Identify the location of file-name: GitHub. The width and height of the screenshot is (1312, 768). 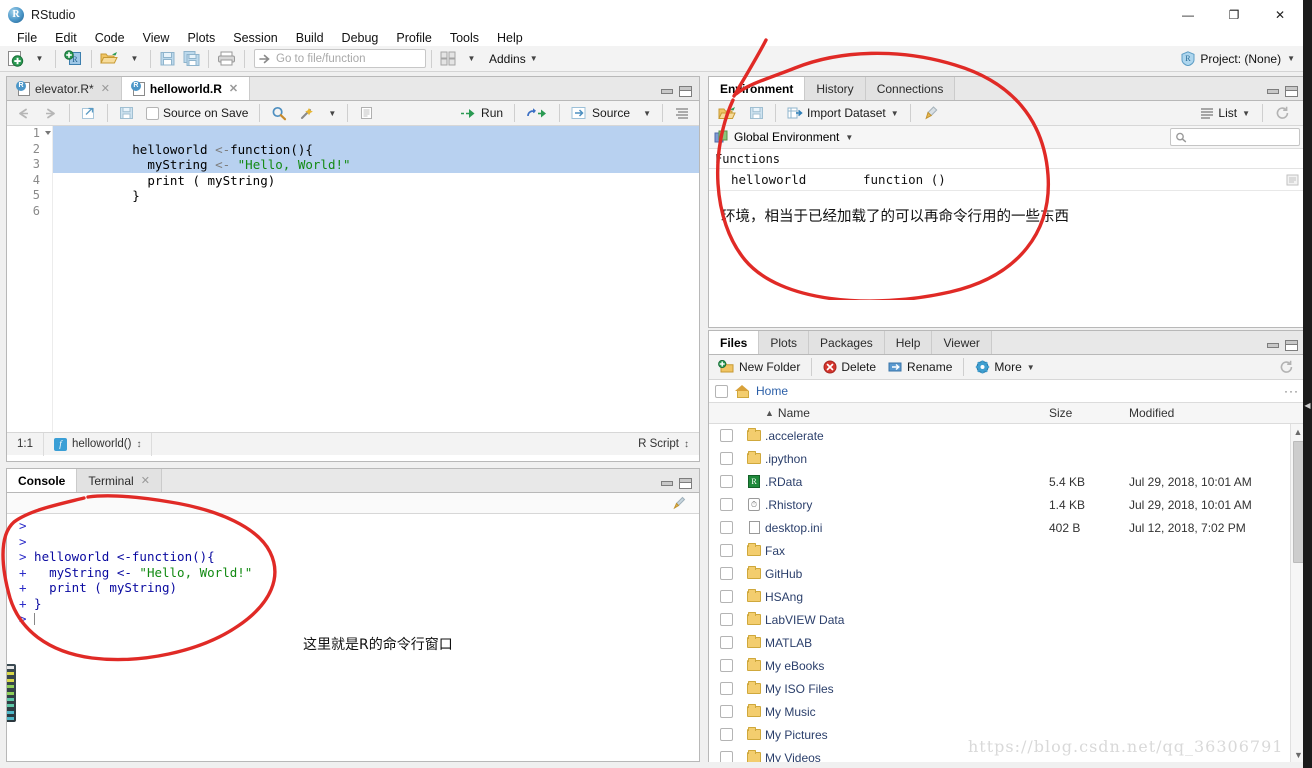
(907, 574).